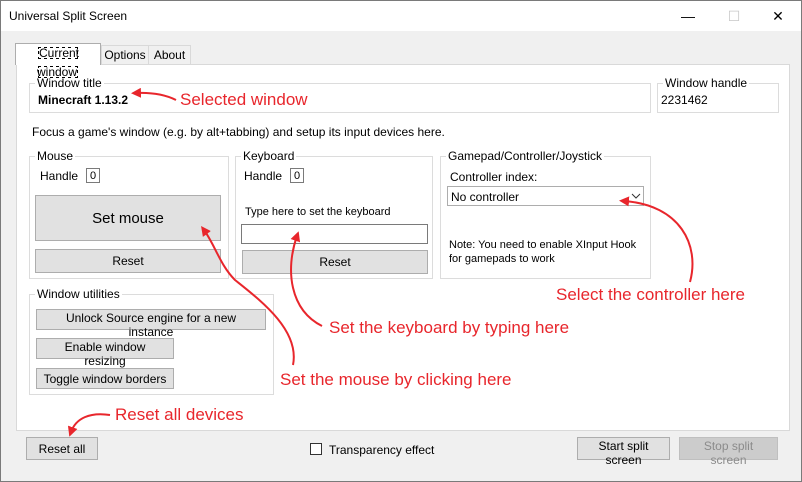  What do you see at coordinates (650, 294) in the screenshot?
I see `annotation-select-controller: Select the controller here` at bounding box center [650, 294].